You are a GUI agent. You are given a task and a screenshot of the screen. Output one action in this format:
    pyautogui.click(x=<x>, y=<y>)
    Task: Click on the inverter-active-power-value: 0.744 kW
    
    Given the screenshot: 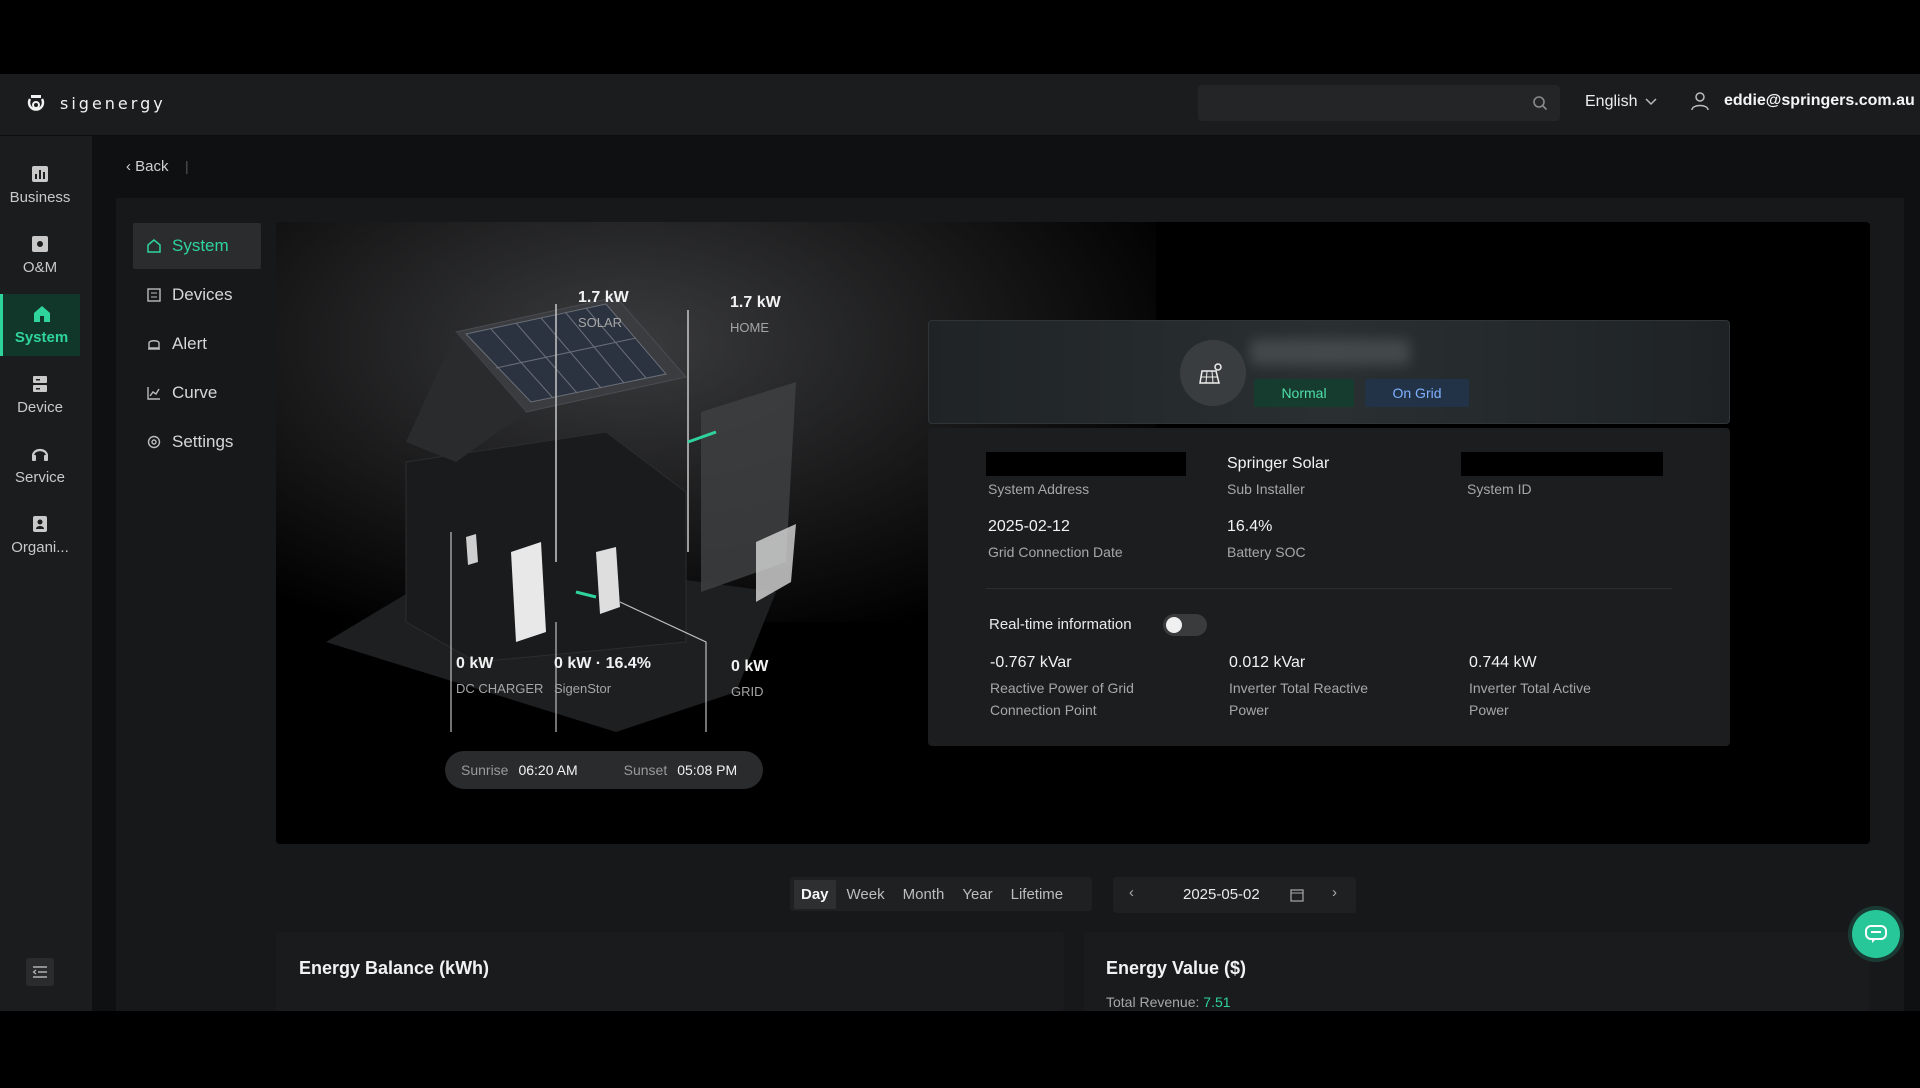 What is the action you would take?
    pyautogui.click(x=1503, y=662)
    